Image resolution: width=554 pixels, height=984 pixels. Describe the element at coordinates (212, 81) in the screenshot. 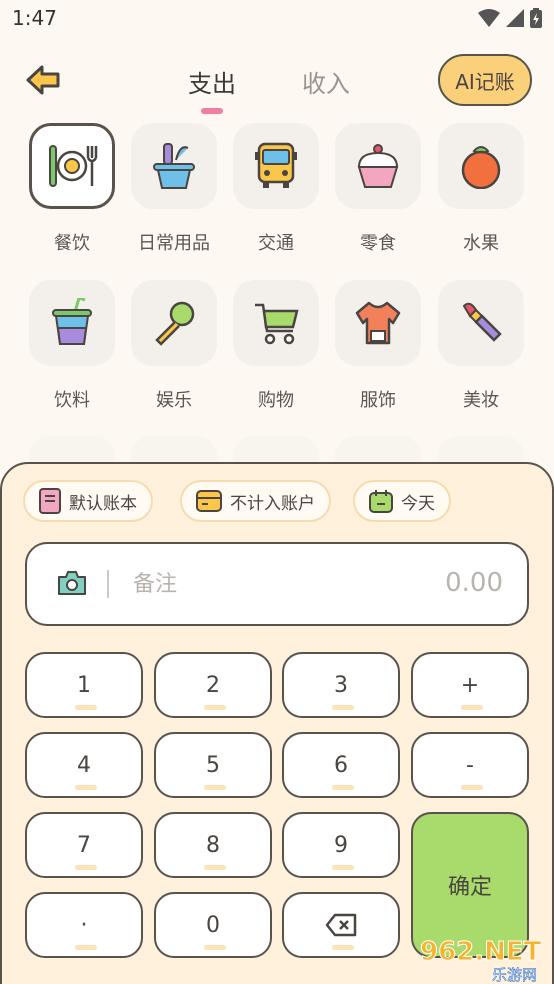

I see `tab-expense: 支出` at that location.